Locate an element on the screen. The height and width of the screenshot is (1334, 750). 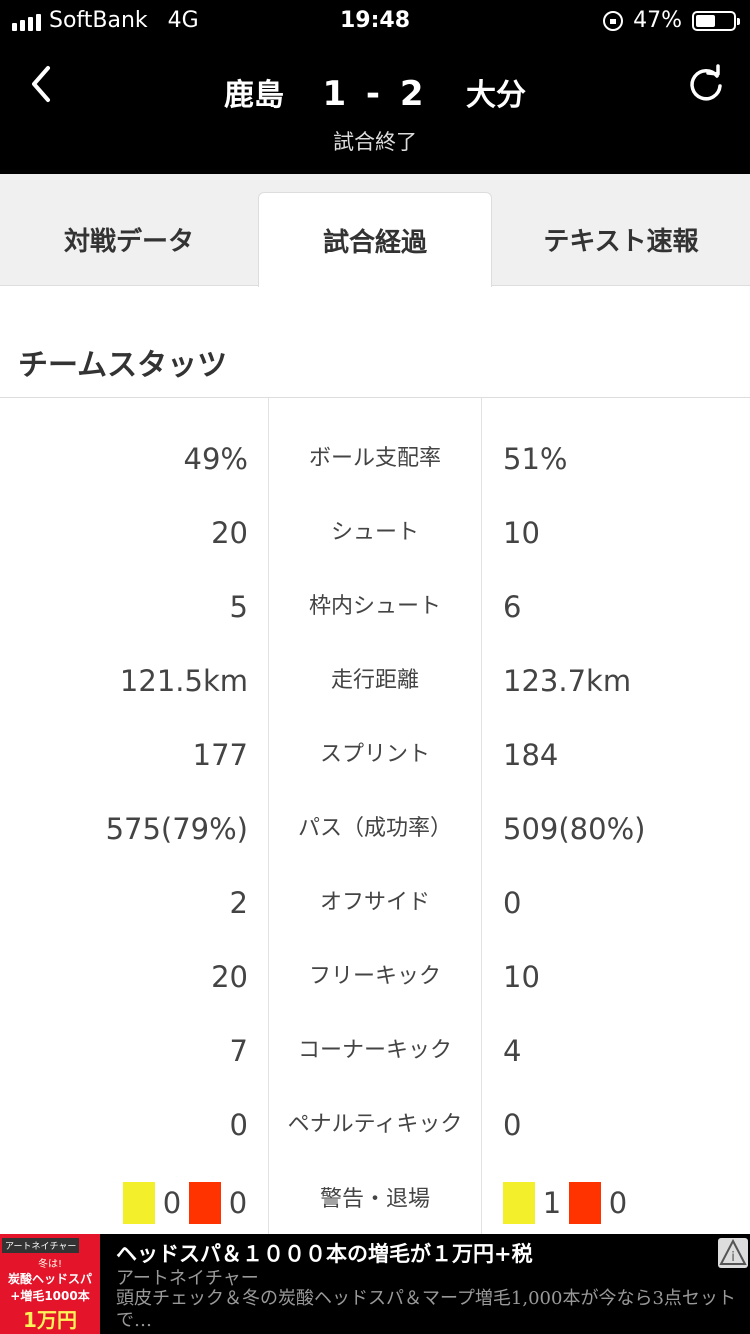
home-stat-value: 5 is located at coordinates (238, 607).